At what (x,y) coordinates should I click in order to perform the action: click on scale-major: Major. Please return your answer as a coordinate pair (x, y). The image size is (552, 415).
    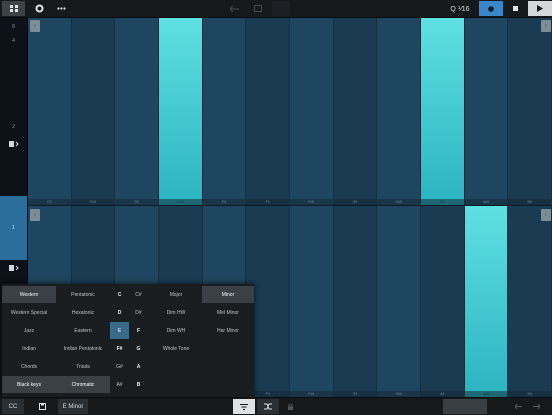
    Looking at the image, I should click on (176, 294).